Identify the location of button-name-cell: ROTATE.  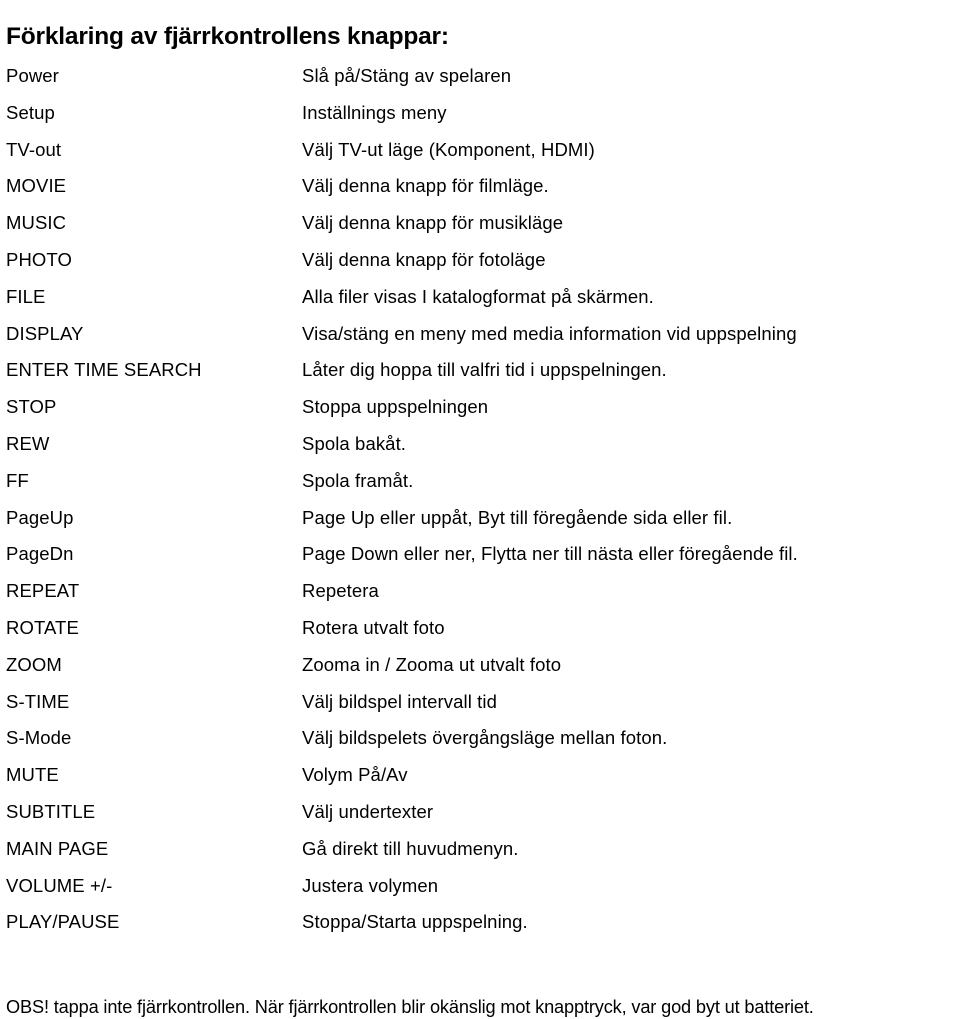
(42, 627).